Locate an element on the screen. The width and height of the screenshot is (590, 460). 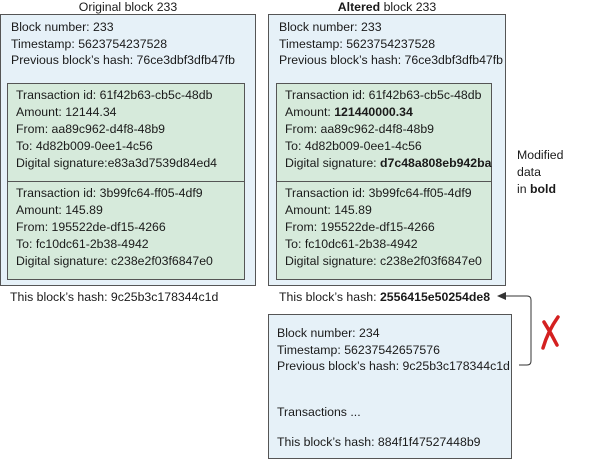
connector-arrow is located at coordinates (528, 329).